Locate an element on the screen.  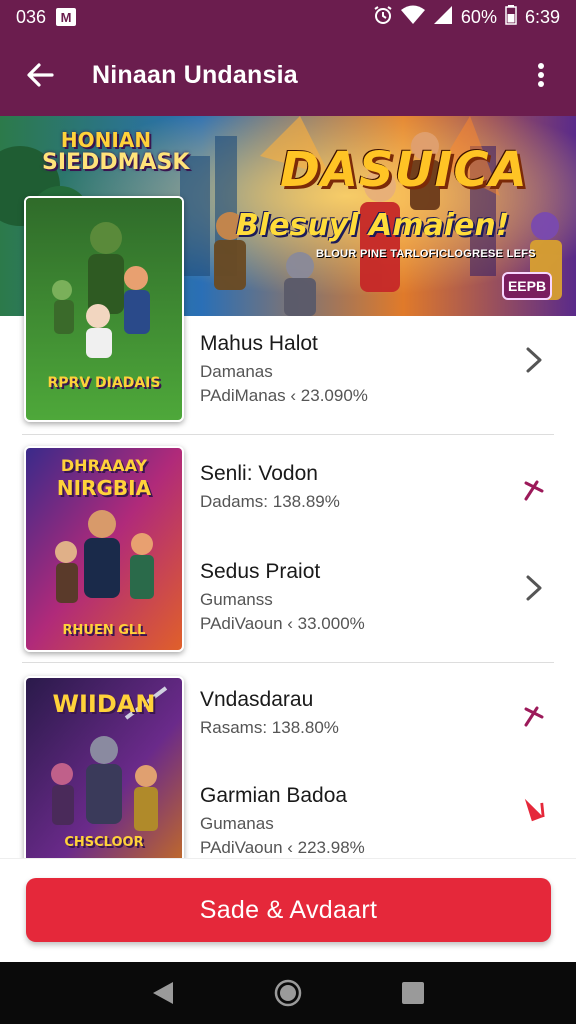
nav-recents-icon is located at coordinates (413, 993).